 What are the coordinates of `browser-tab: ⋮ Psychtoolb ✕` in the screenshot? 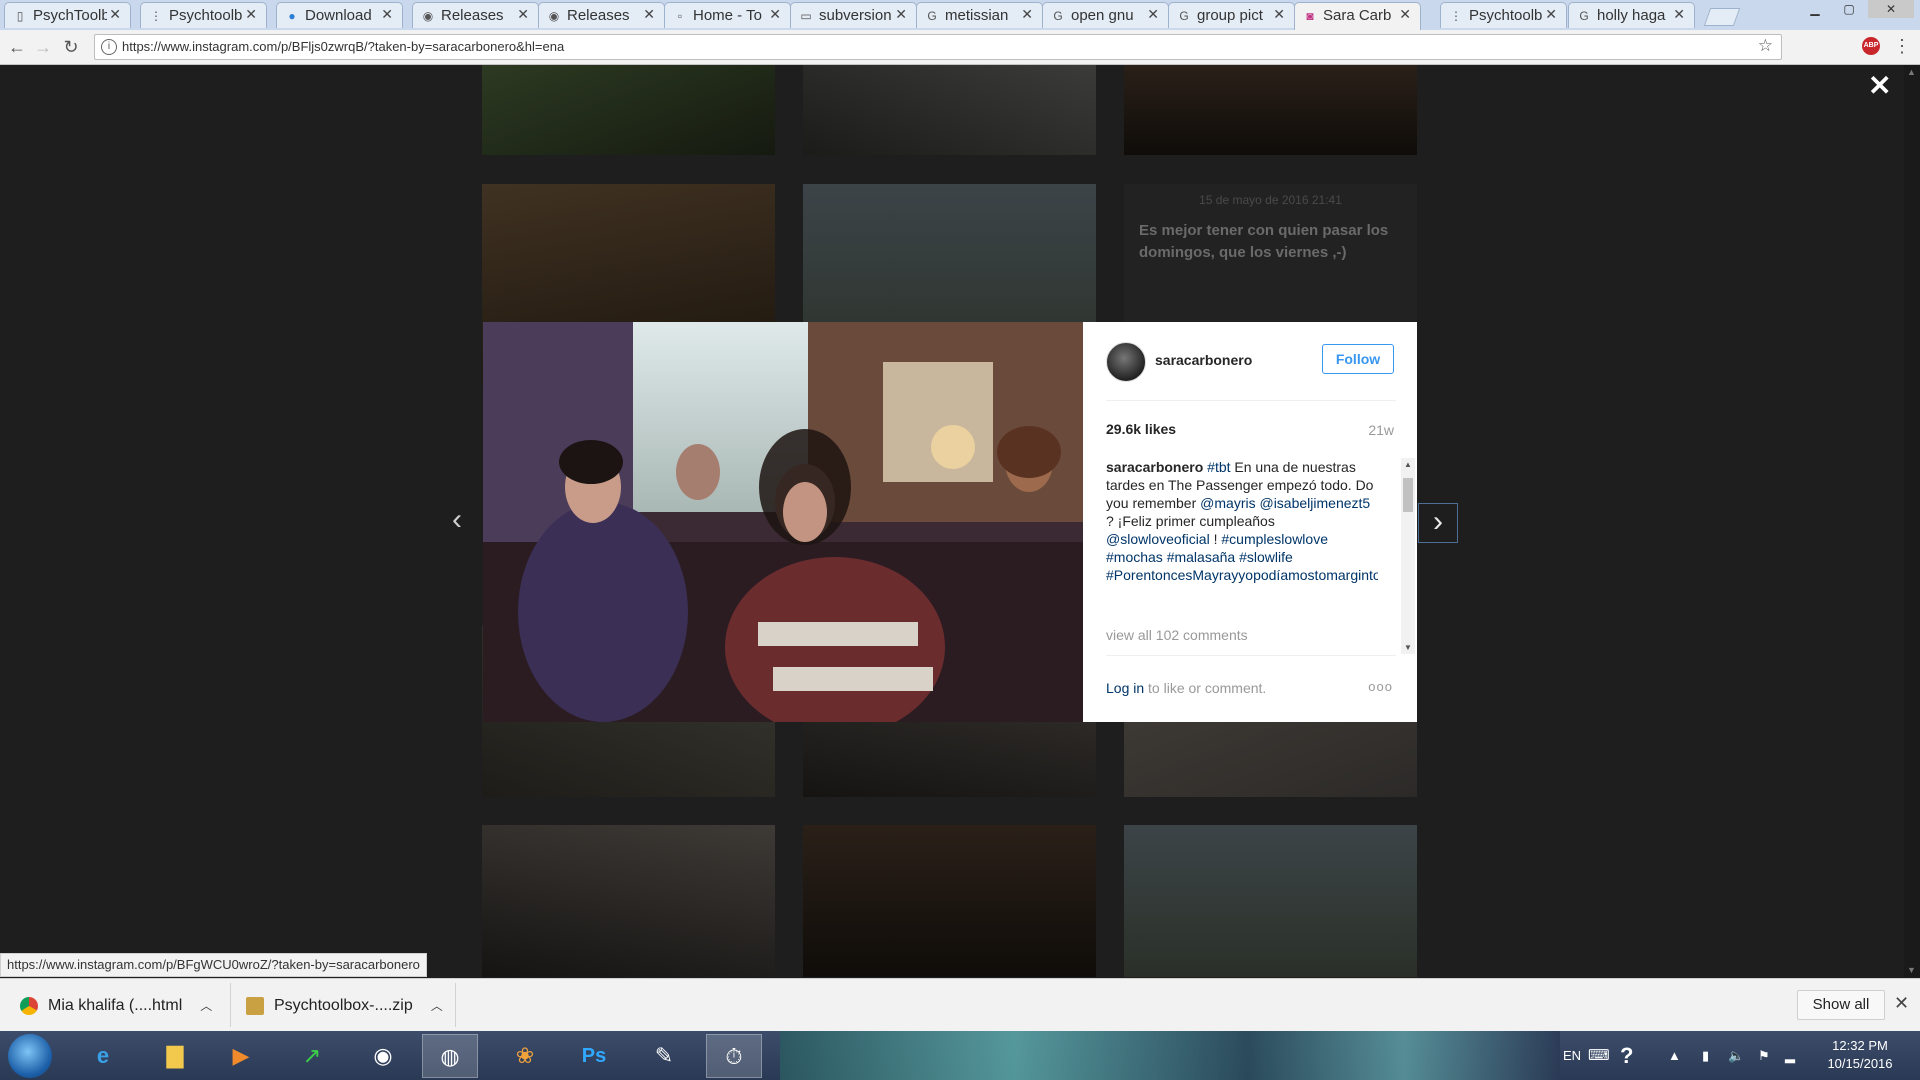 It's located at (1503, 15).